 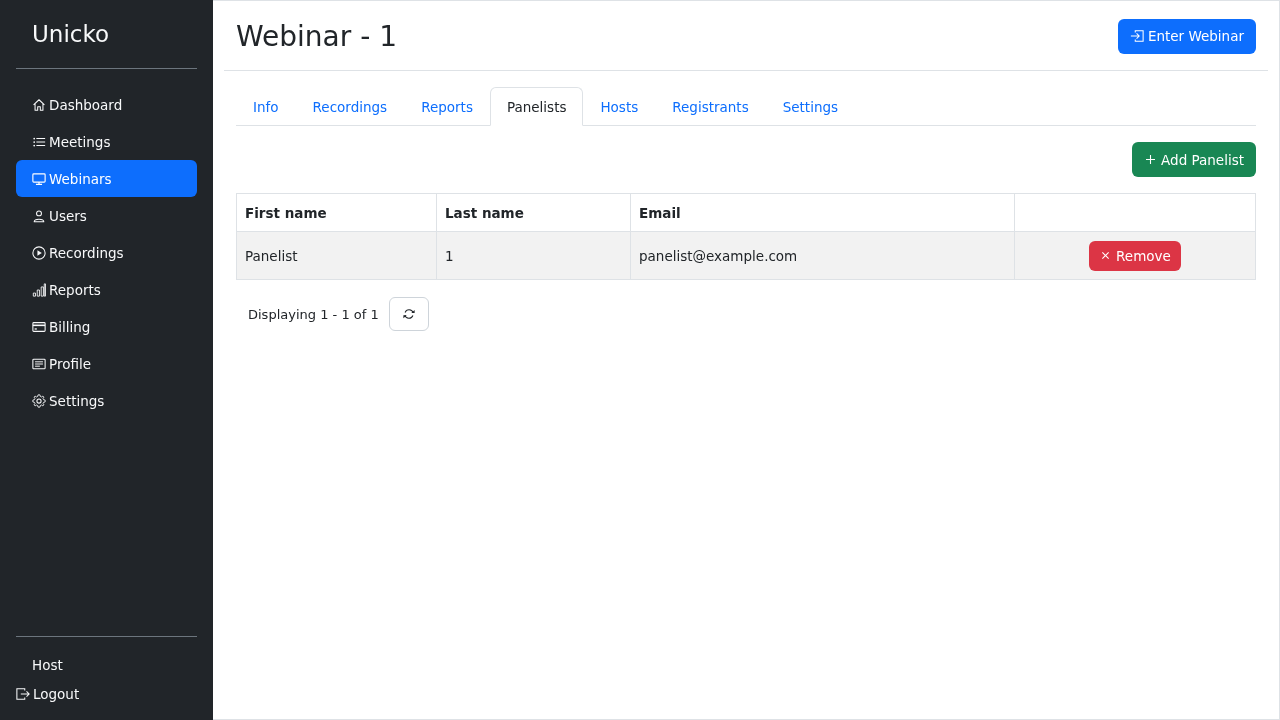 What do you see at coordinates (39, 326) in the screenshot?
I see `credit-card-icon` at bounding box center [39, 326].